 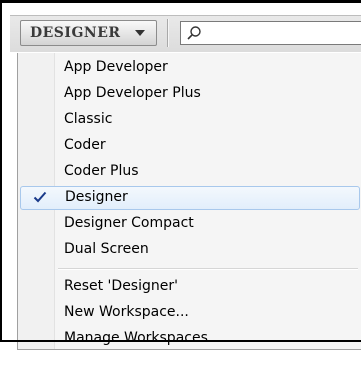 I want to click on menu-item-designer-compact: Designer Compact, so click(x=189, y=224).